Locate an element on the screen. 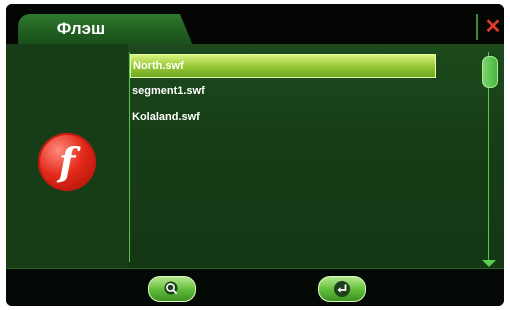  close-icon: ✕ is located at coordinates (493, 27).